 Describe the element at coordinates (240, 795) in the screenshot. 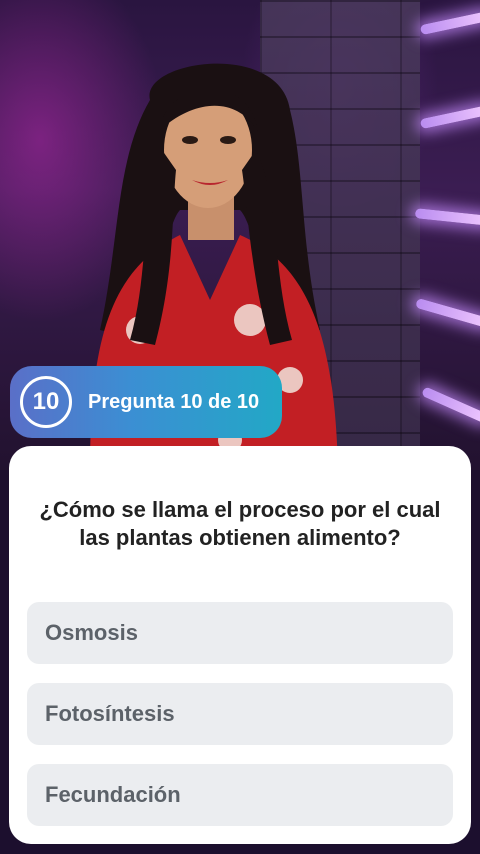

I see `answer-option-3: Fecundación` at that location.